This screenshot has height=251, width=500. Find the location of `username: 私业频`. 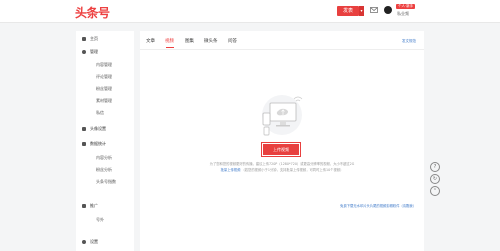

username: 私业频 is located at coordinates (403, 14).